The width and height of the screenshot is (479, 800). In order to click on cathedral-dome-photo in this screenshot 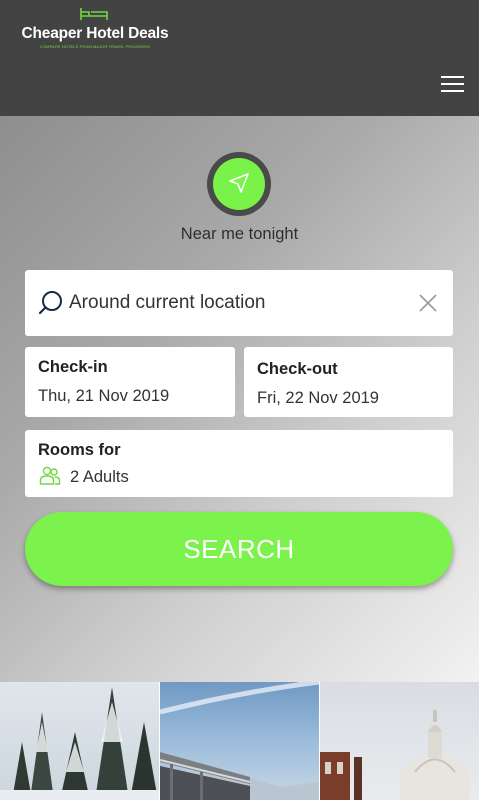, I will do `click(399, 741)`.